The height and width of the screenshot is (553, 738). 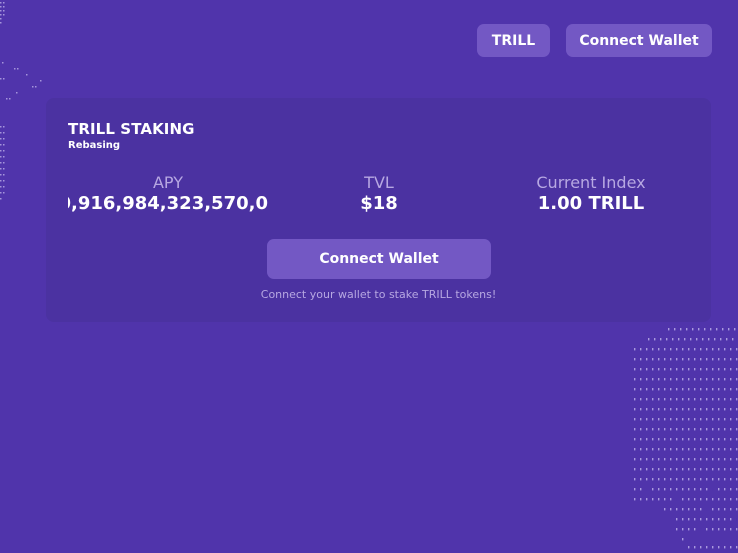 I want to click on current-index-value: 1.00 TRILL, so click(x=591, y=203).